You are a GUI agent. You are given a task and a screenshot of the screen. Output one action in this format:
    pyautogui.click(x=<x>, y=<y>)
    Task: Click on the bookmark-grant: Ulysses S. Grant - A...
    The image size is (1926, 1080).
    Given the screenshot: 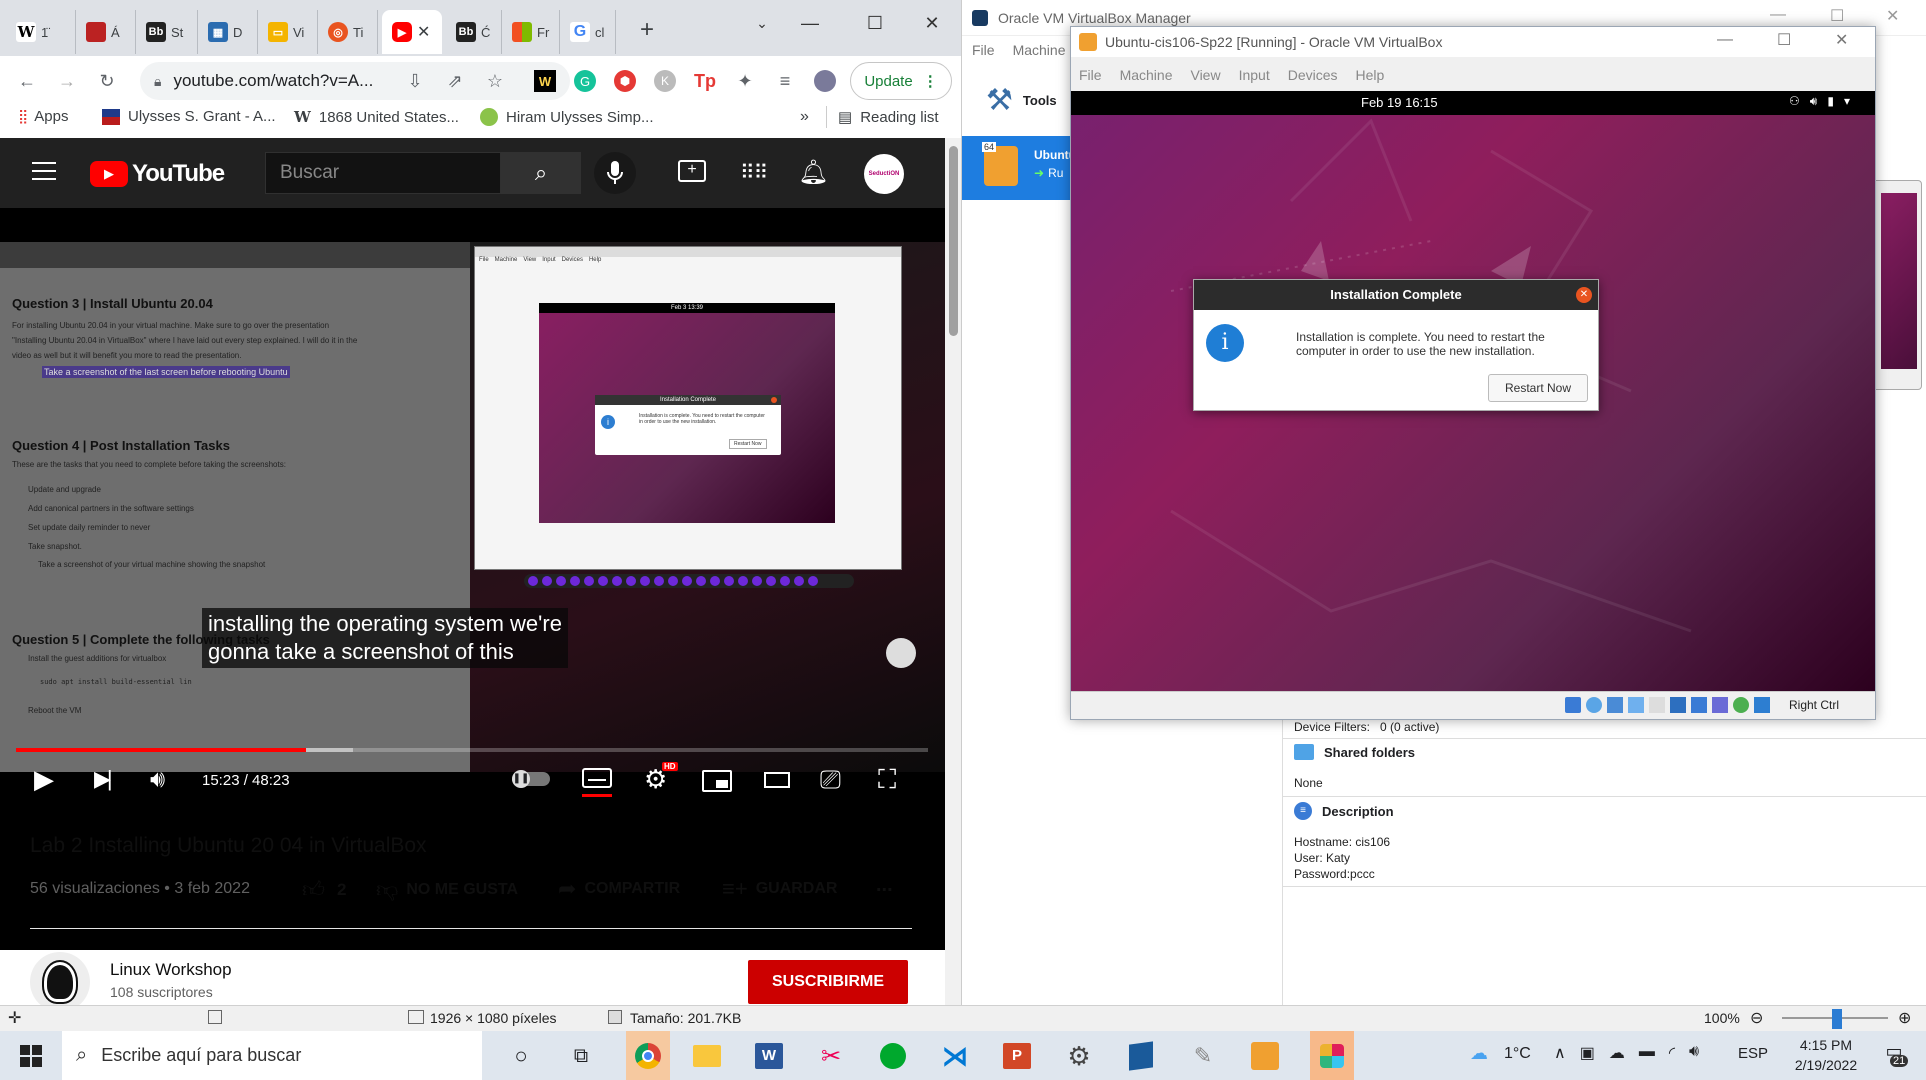 What is the action you would take?
    pyautogui.click(x=189, y=116)
    